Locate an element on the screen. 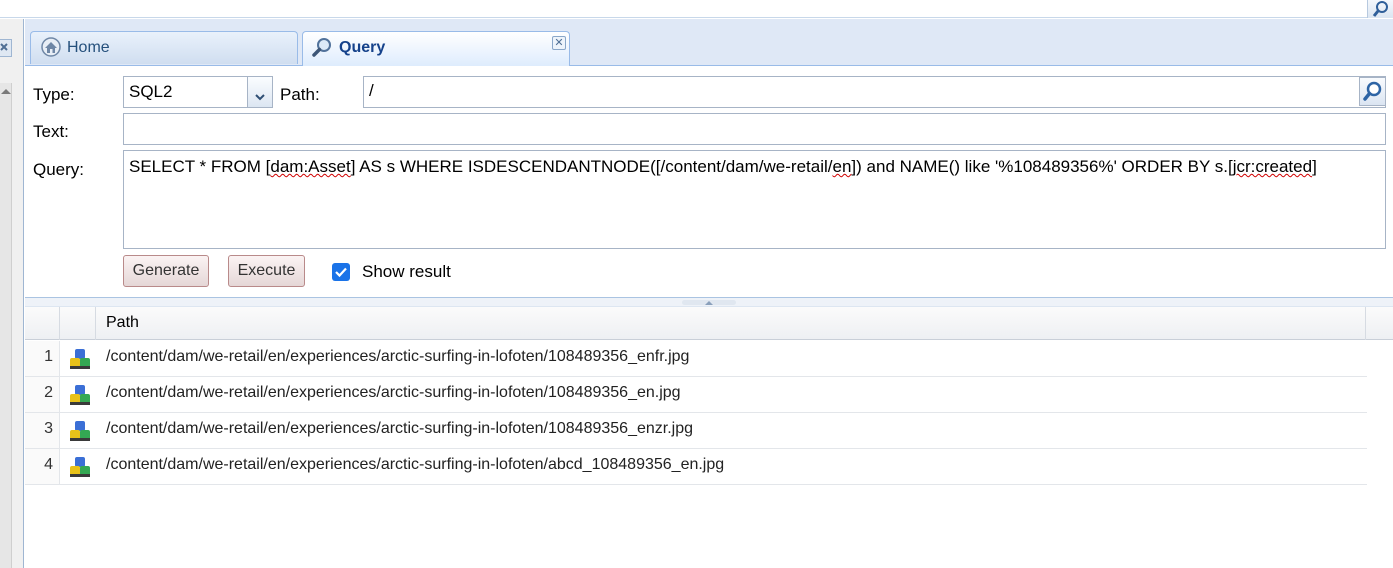 The image size is (1393, 568). home-icon is located at coordinates (51, 47).